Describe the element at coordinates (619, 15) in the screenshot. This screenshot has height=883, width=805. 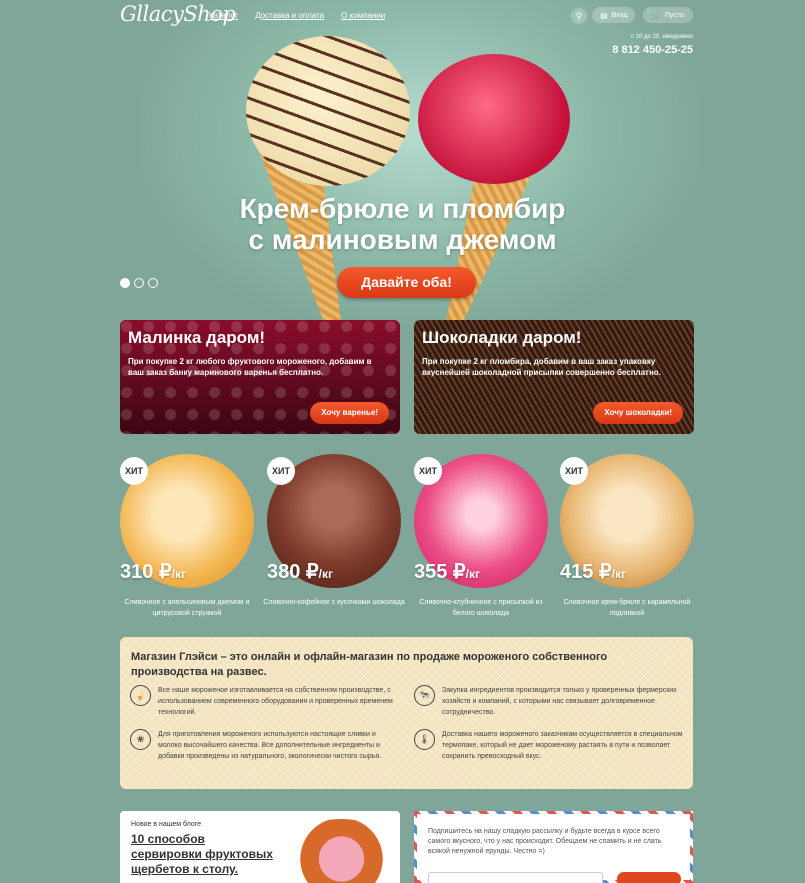
I see `login-label: Вход` at that location.